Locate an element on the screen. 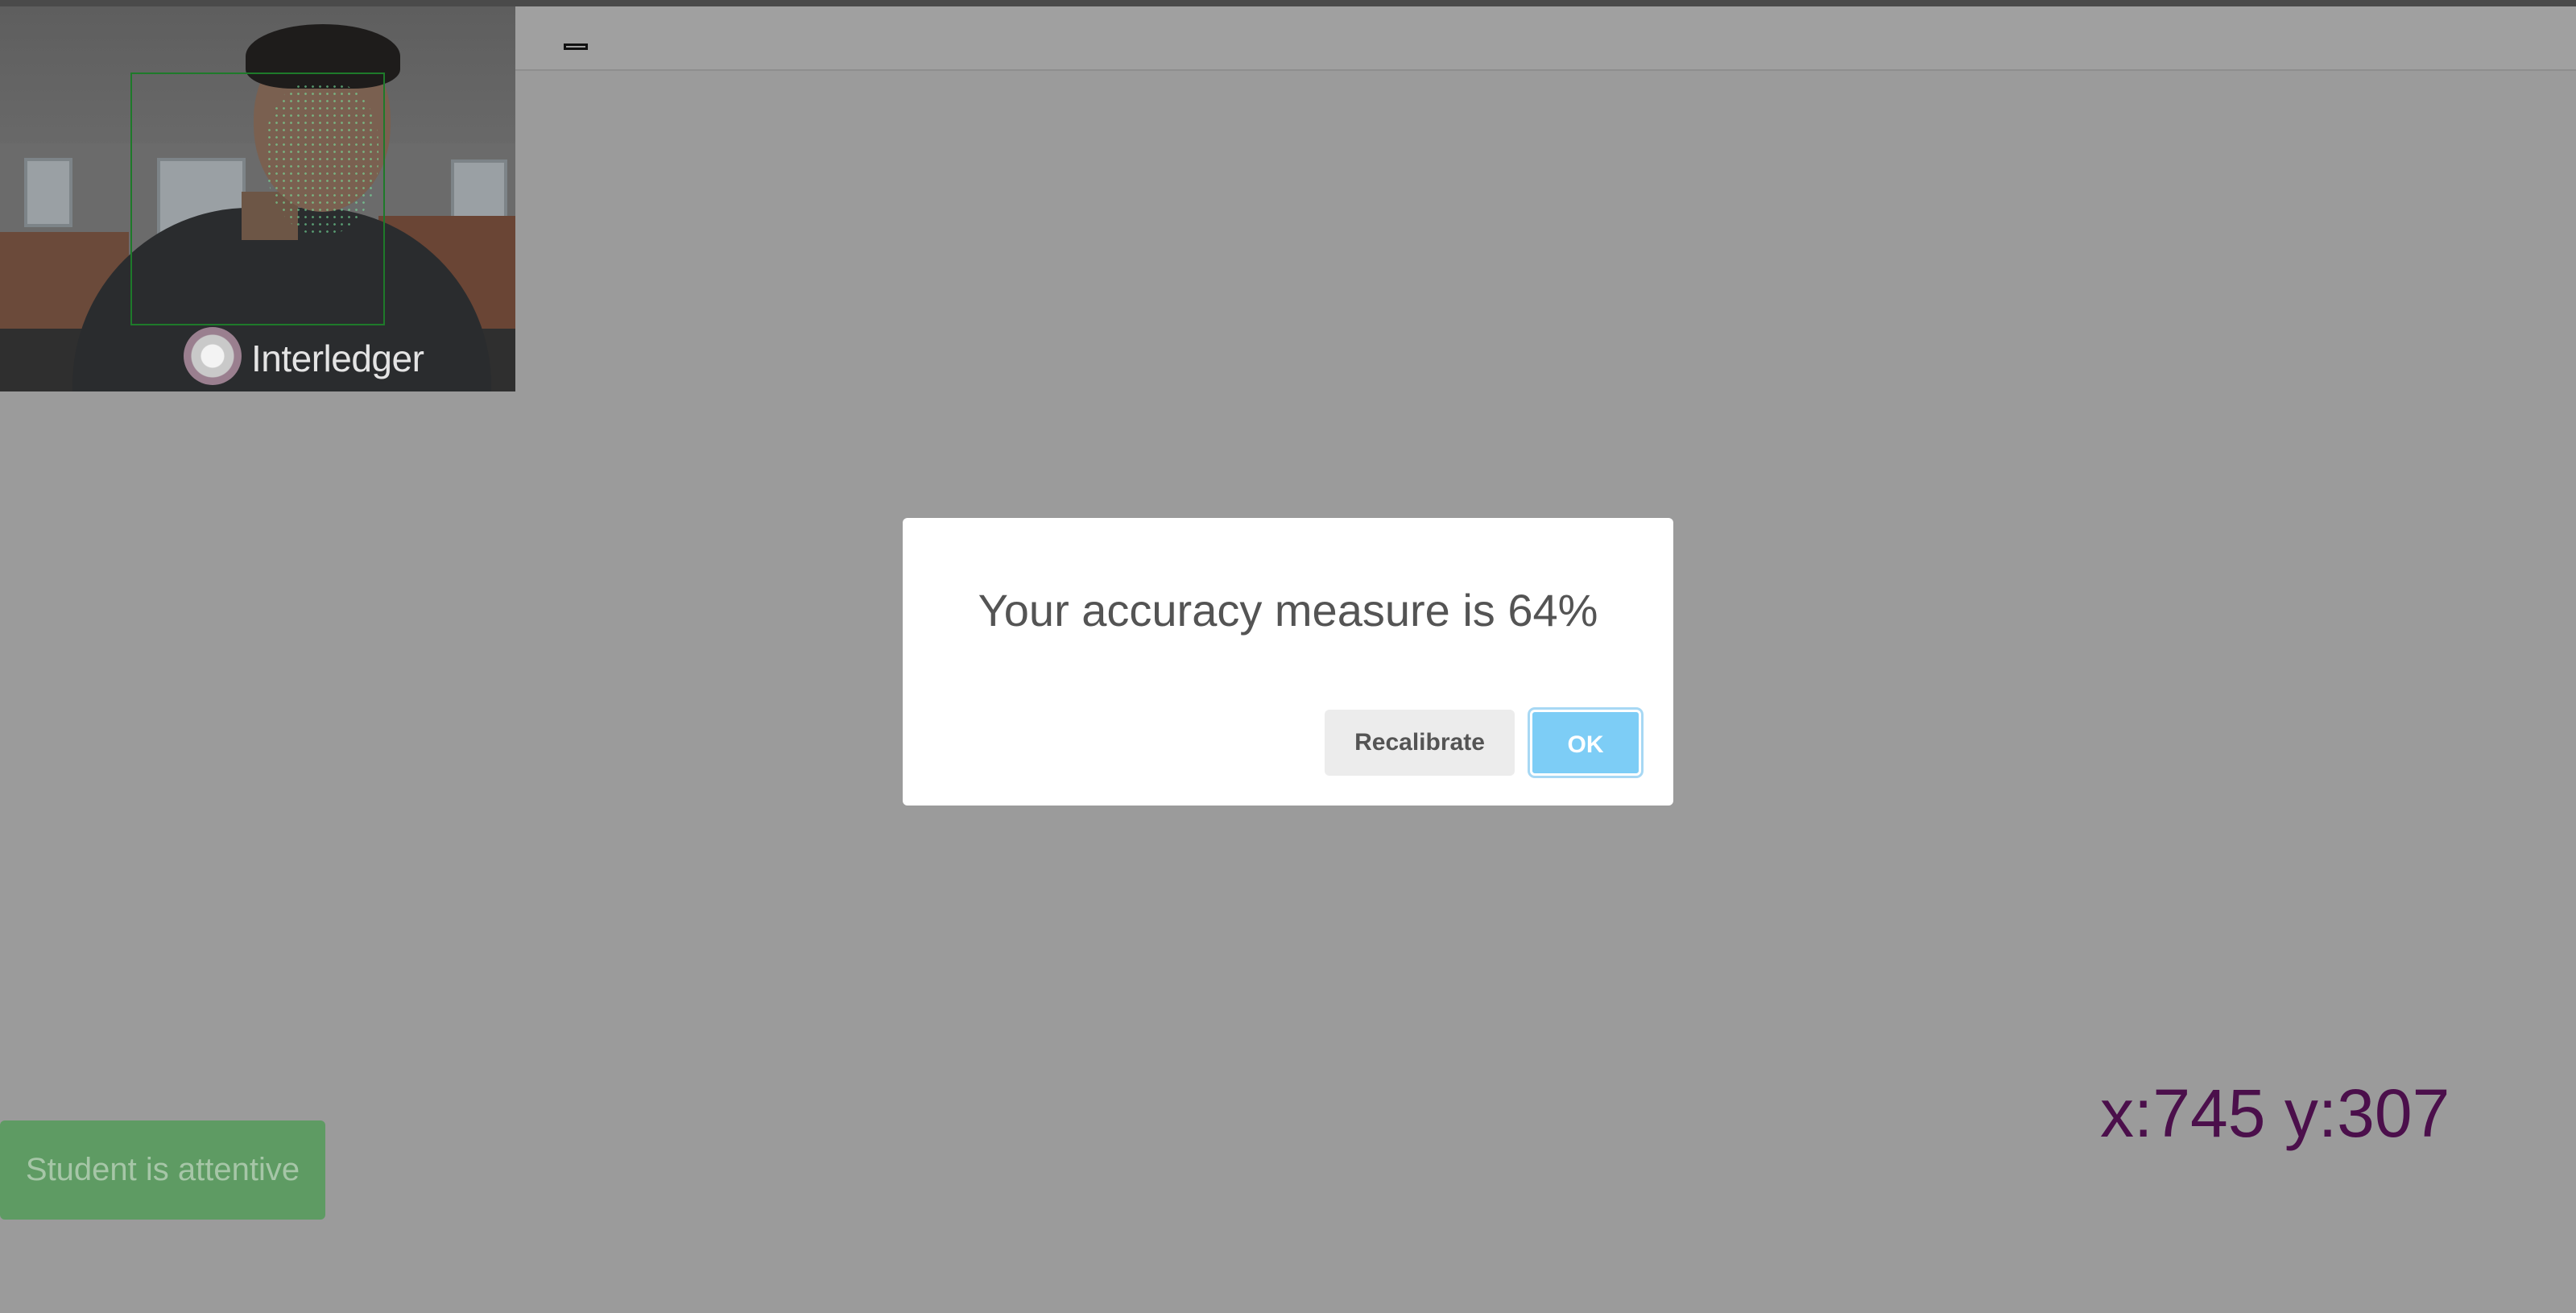  ok-button: OK is located at coordinates (1585, 743).